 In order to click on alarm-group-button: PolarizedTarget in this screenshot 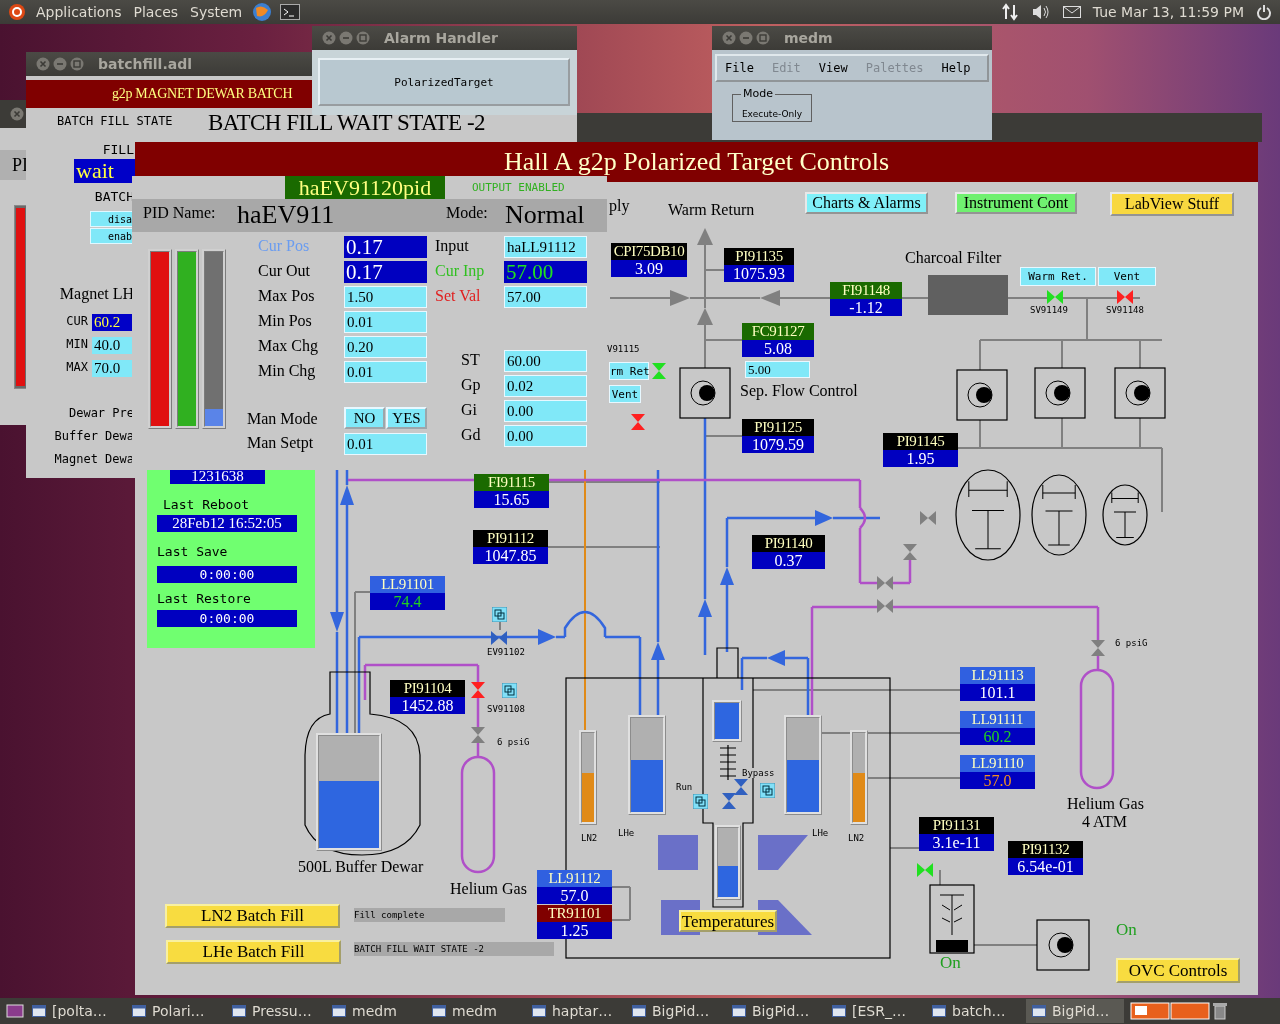, I will do `click(444, 82)`.